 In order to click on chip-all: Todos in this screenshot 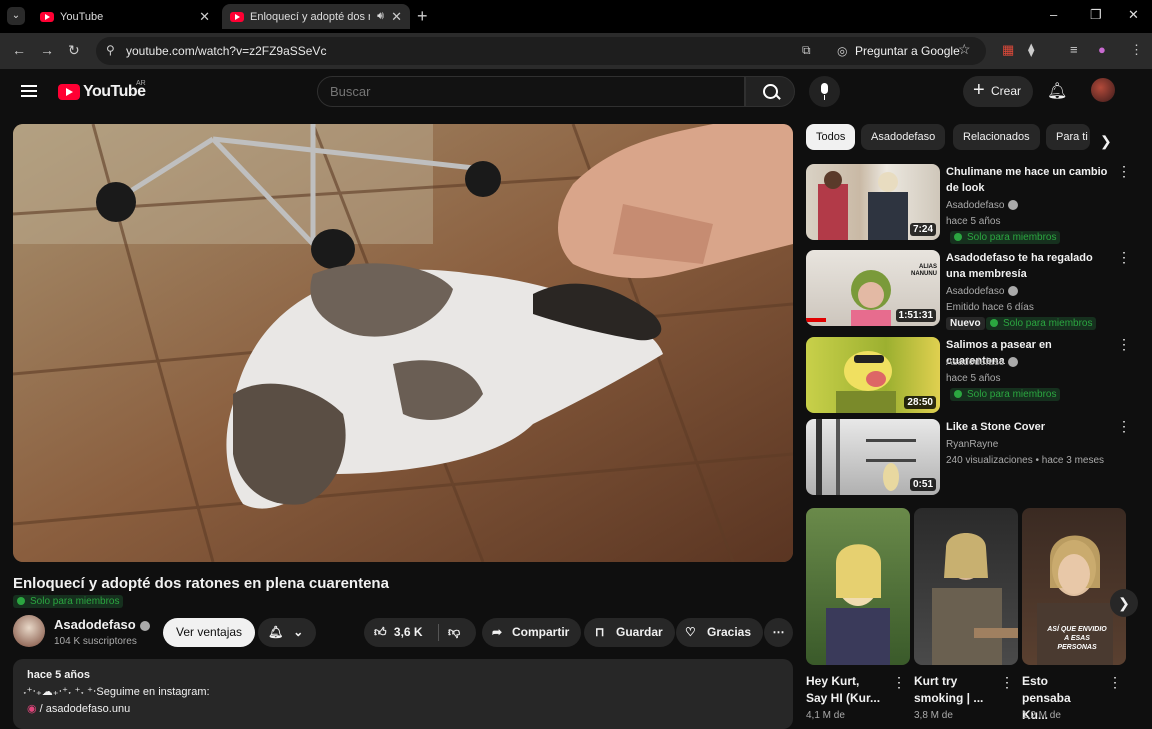, I will do `click(831, 137)`.